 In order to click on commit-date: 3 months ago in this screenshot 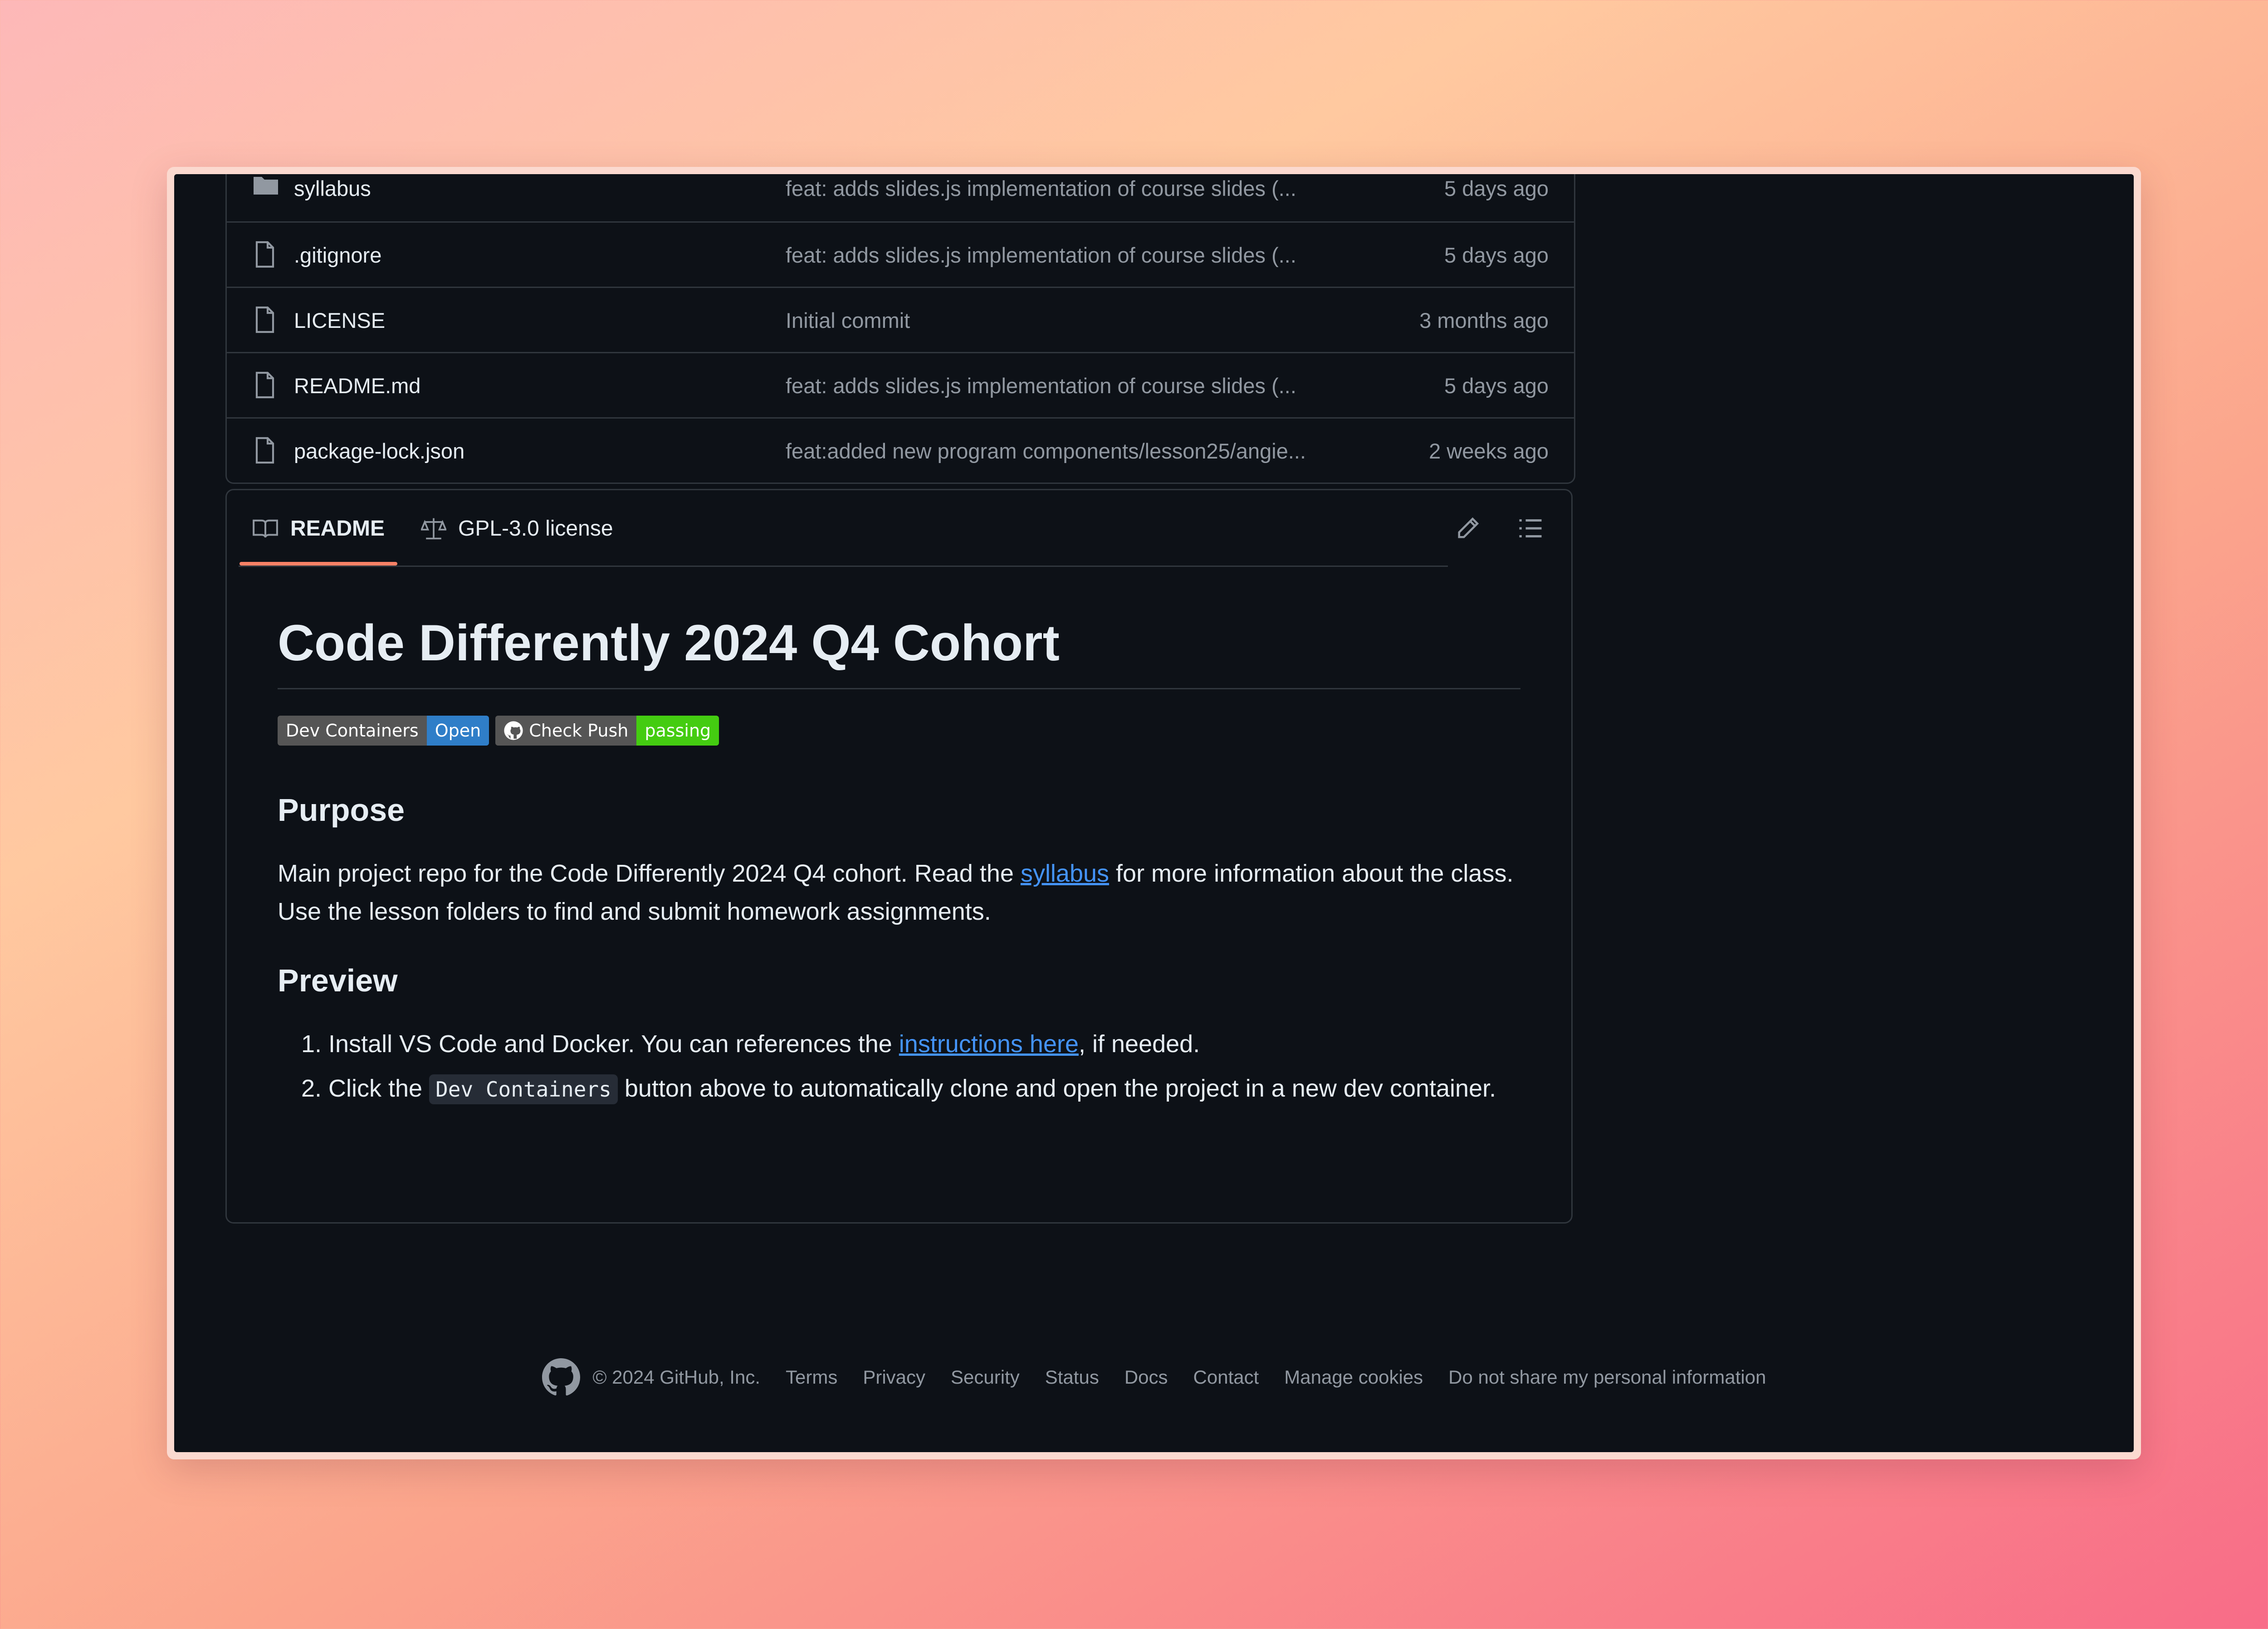, I will do `click(1484, 320)`.